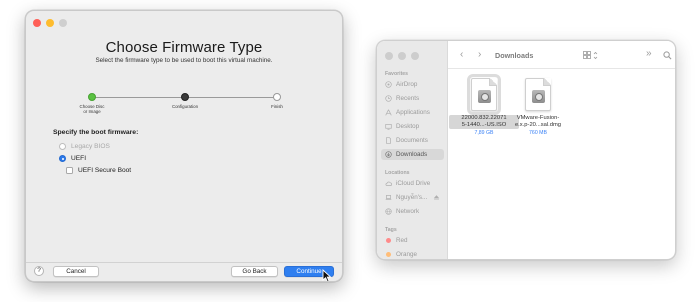  Describe the element at coordinates (62, 146) in the screenshot. I see `legacy-bios-radio` at that location.